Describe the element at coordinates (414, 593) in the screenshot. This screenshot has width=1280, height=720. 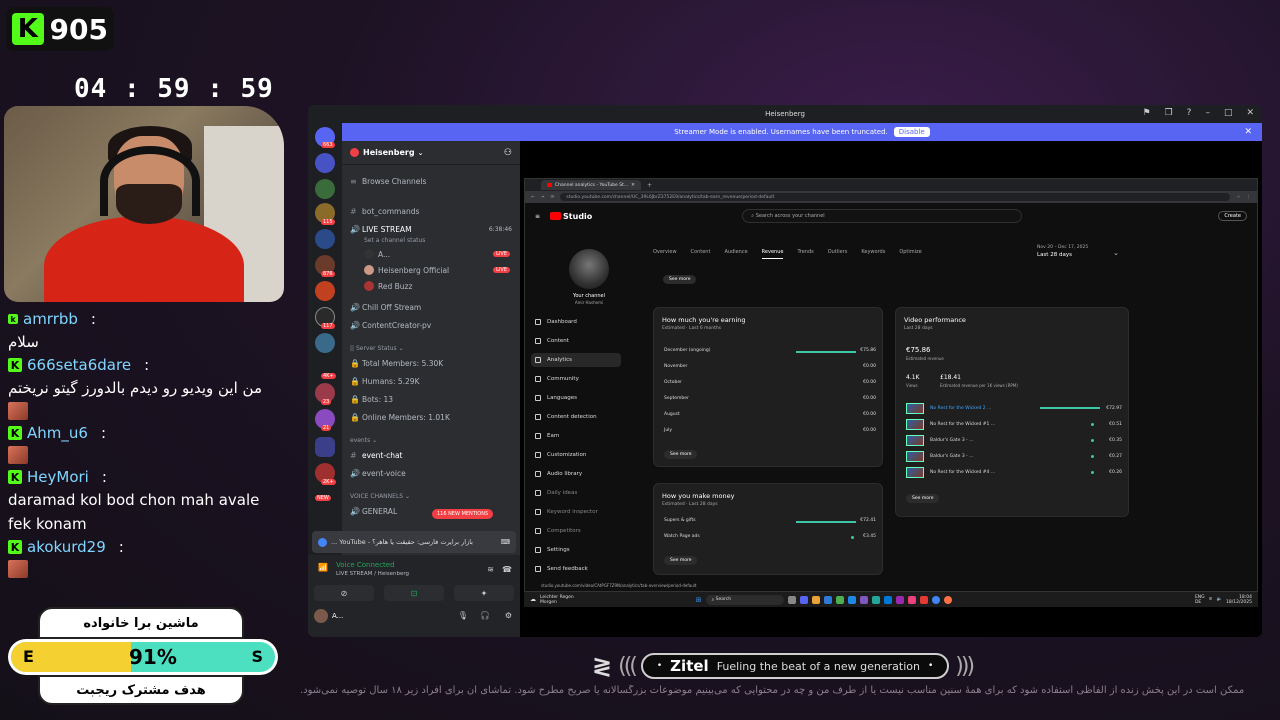
I see `screen-share-button: ⊡` at that location.